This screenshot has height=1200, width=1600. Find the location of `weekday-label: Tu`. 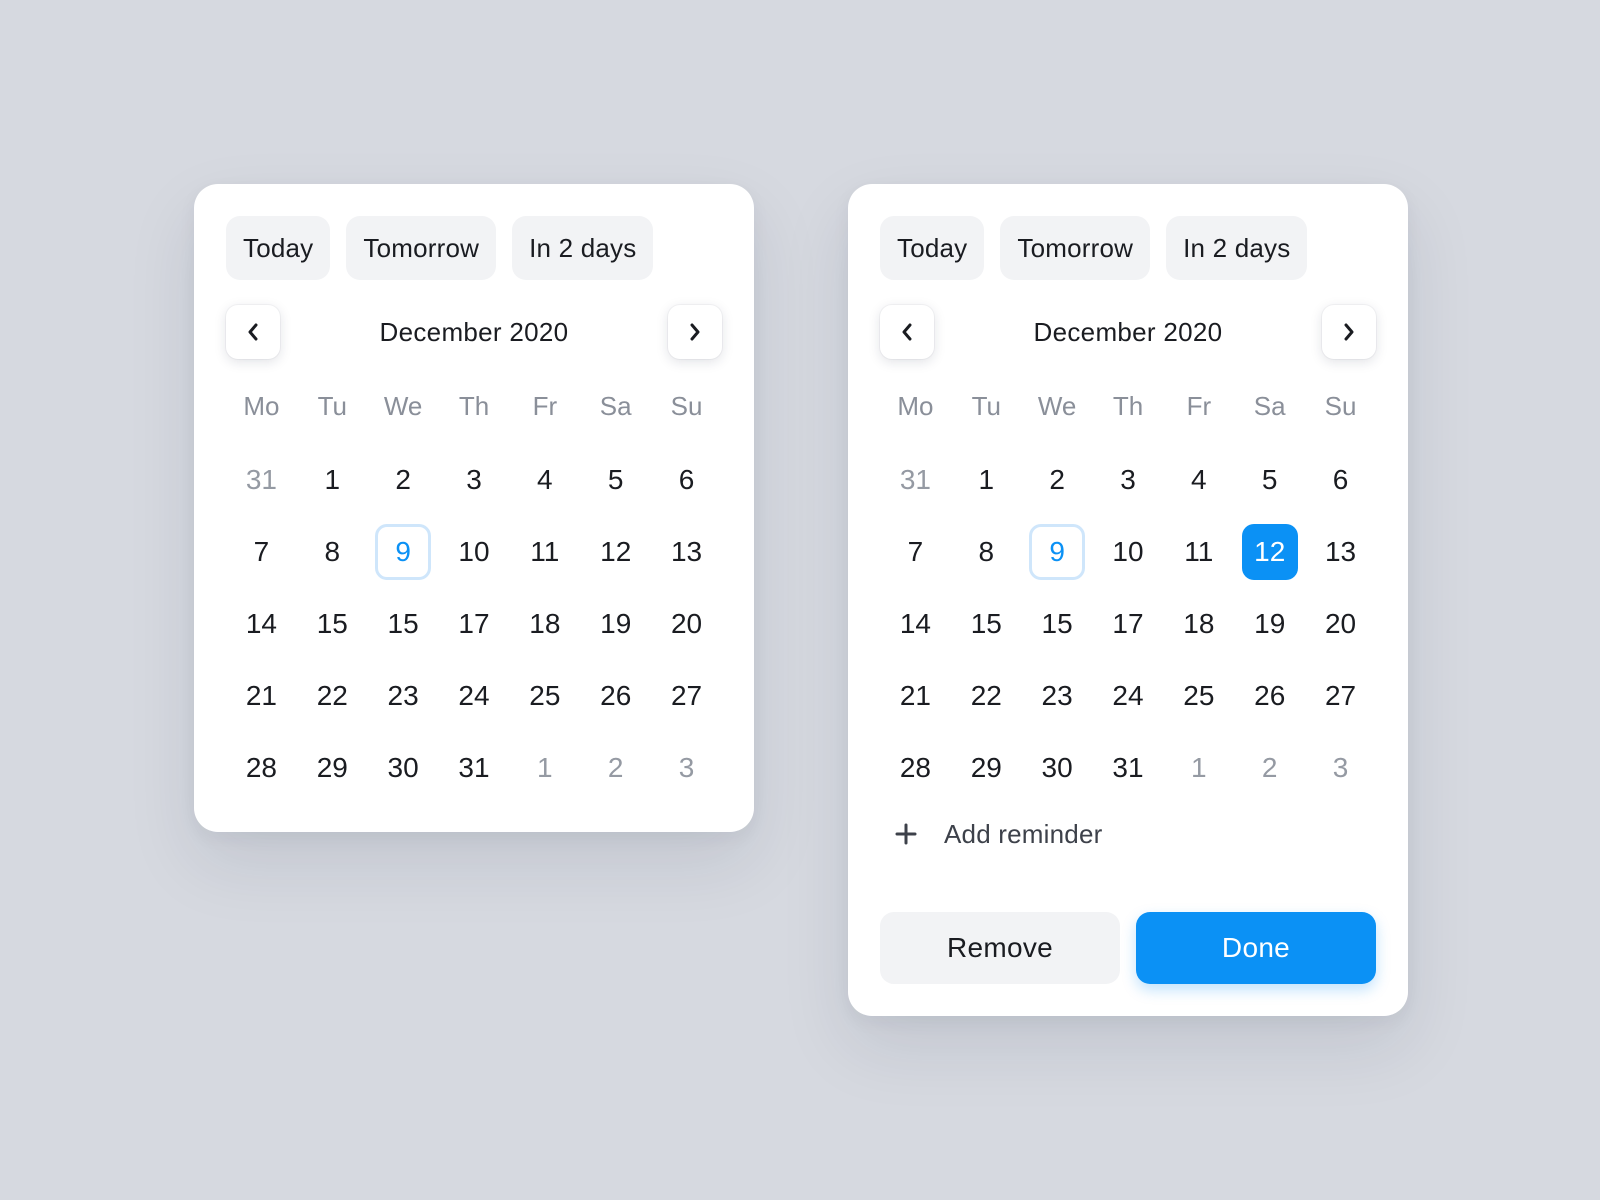

weekday-label: Tu is located at coordinates (986, 405).